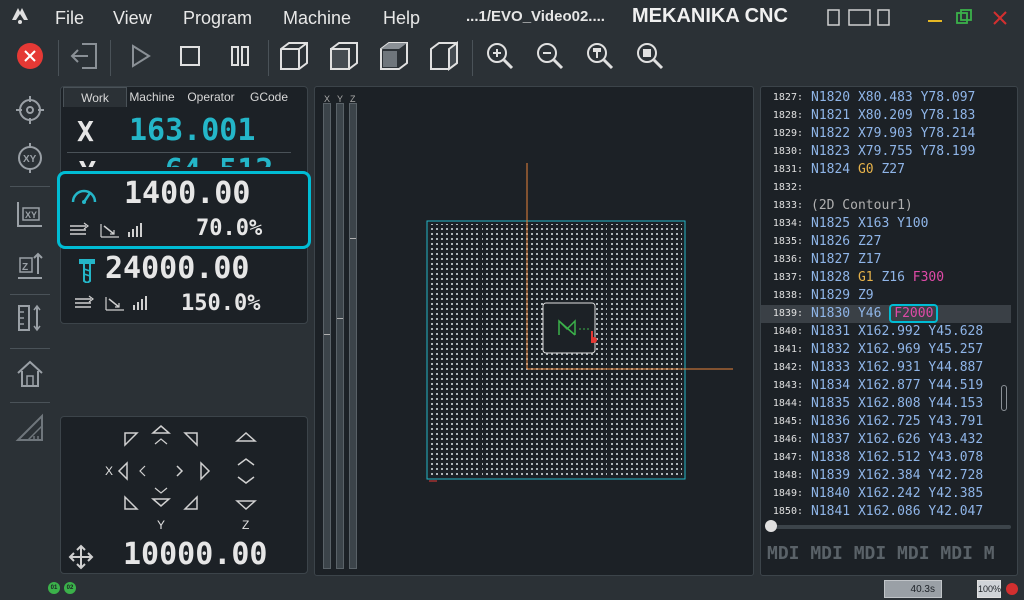 Image resolution: width=1024 pixels, height=600 pixels. What do you see at coordinates (190, 56) in the screenshot?
I see `stop-button` at bounding box center [190, 56].